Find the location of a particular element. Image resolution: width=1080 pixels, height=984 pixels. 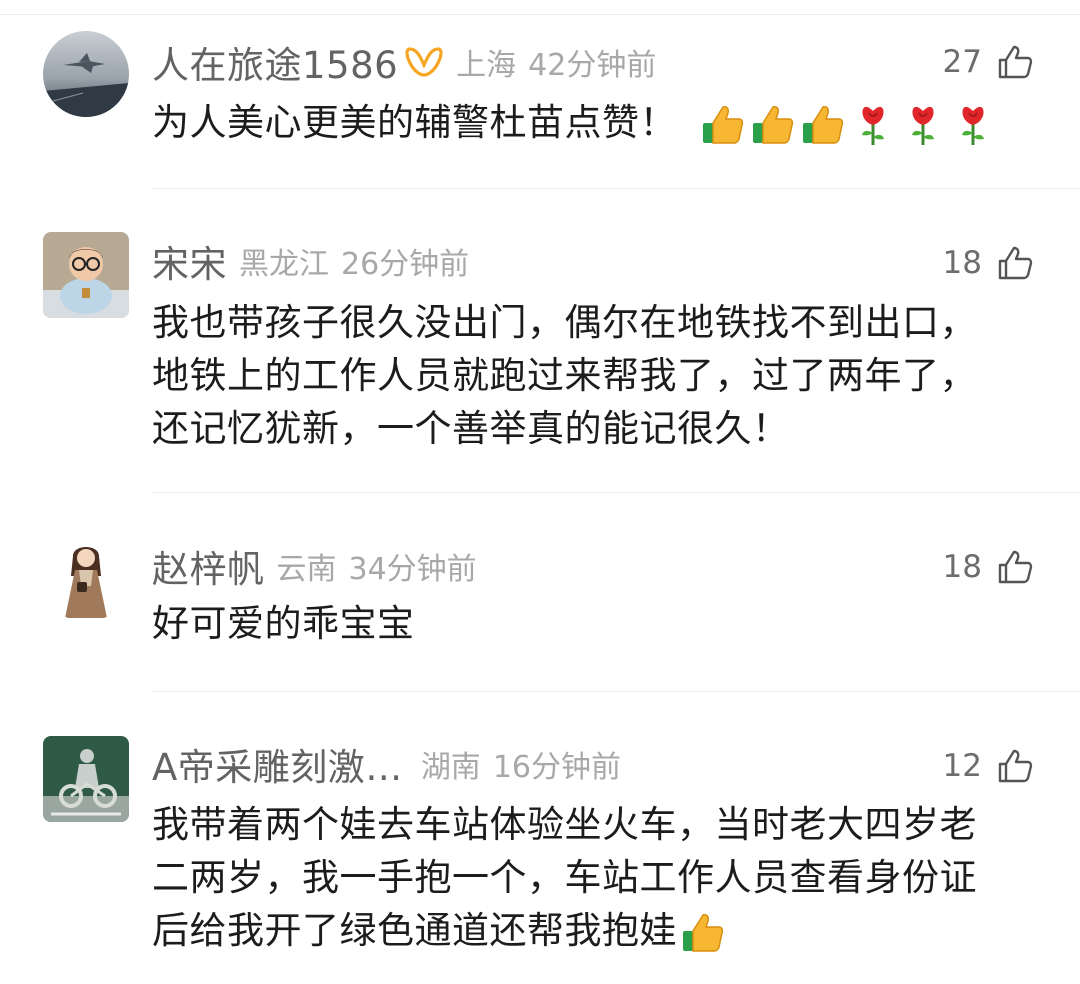

comment-text-content: 为人美心更美的辅警杜苗点赞！ is located at coordinates (414, 122).